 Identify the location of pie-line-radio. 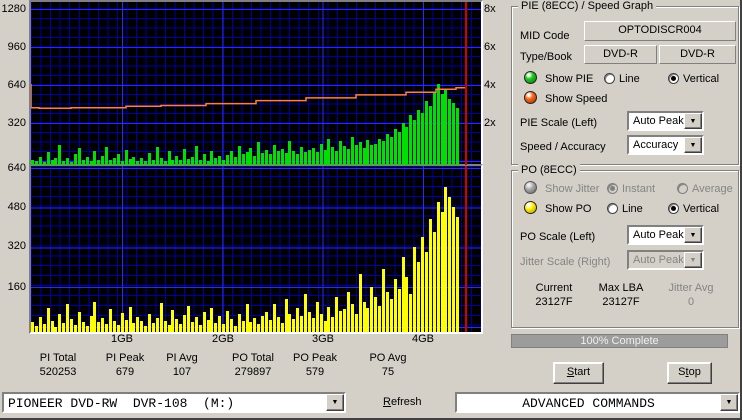
(609, 78).